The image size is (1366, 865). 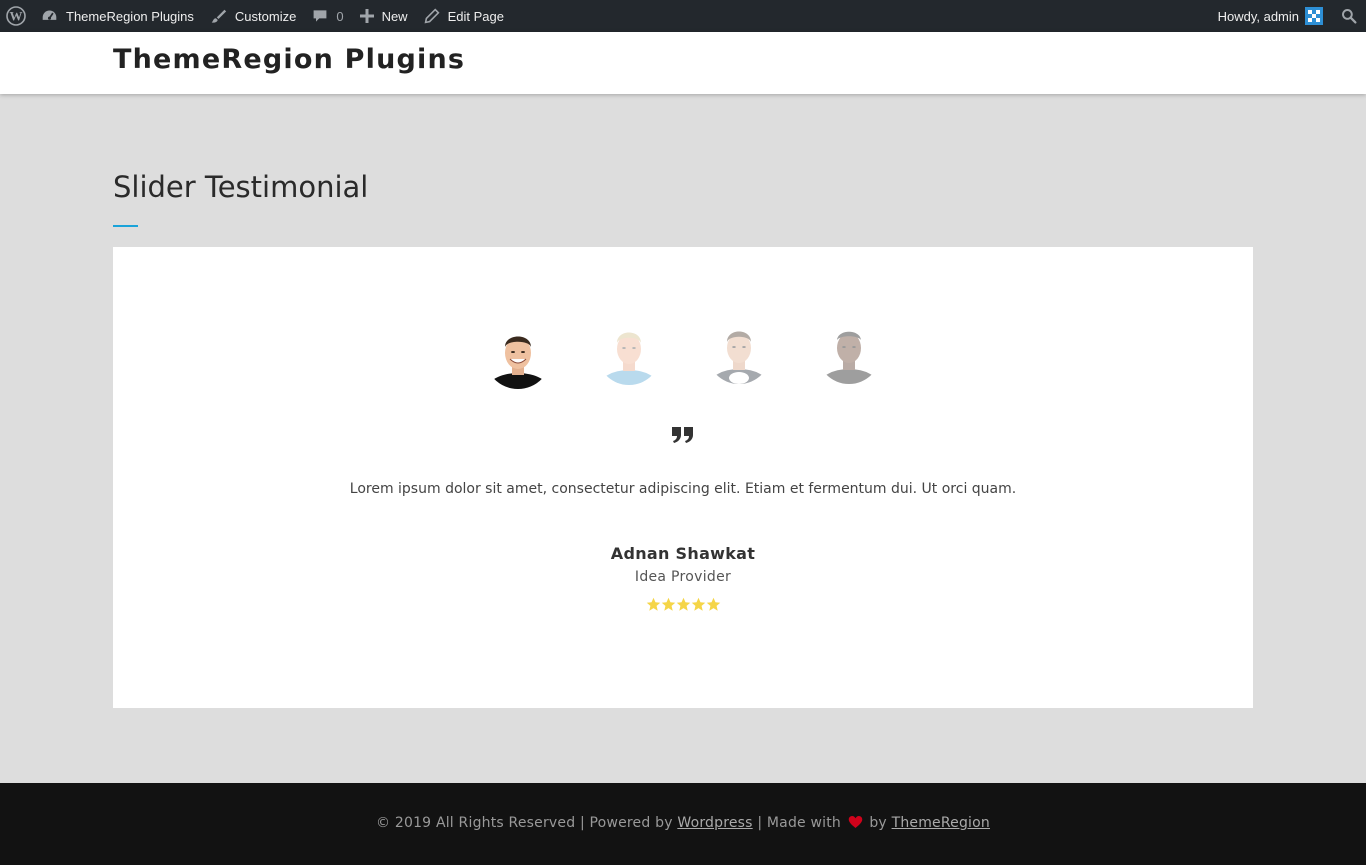 What do you see at coordinates (475, 16) in the screenshot?
I see `edit-page-label: Edit Page` at bounding box center [475, 16].